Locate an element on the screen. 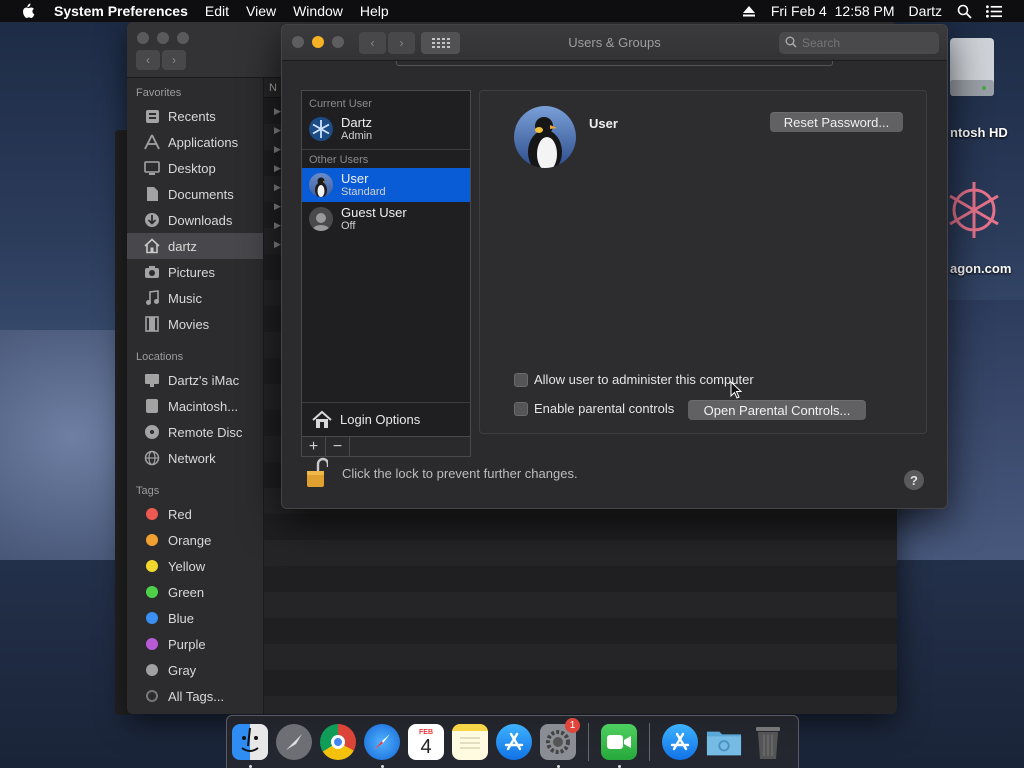  remove-user-button: − is located at coordinates (338, 446).